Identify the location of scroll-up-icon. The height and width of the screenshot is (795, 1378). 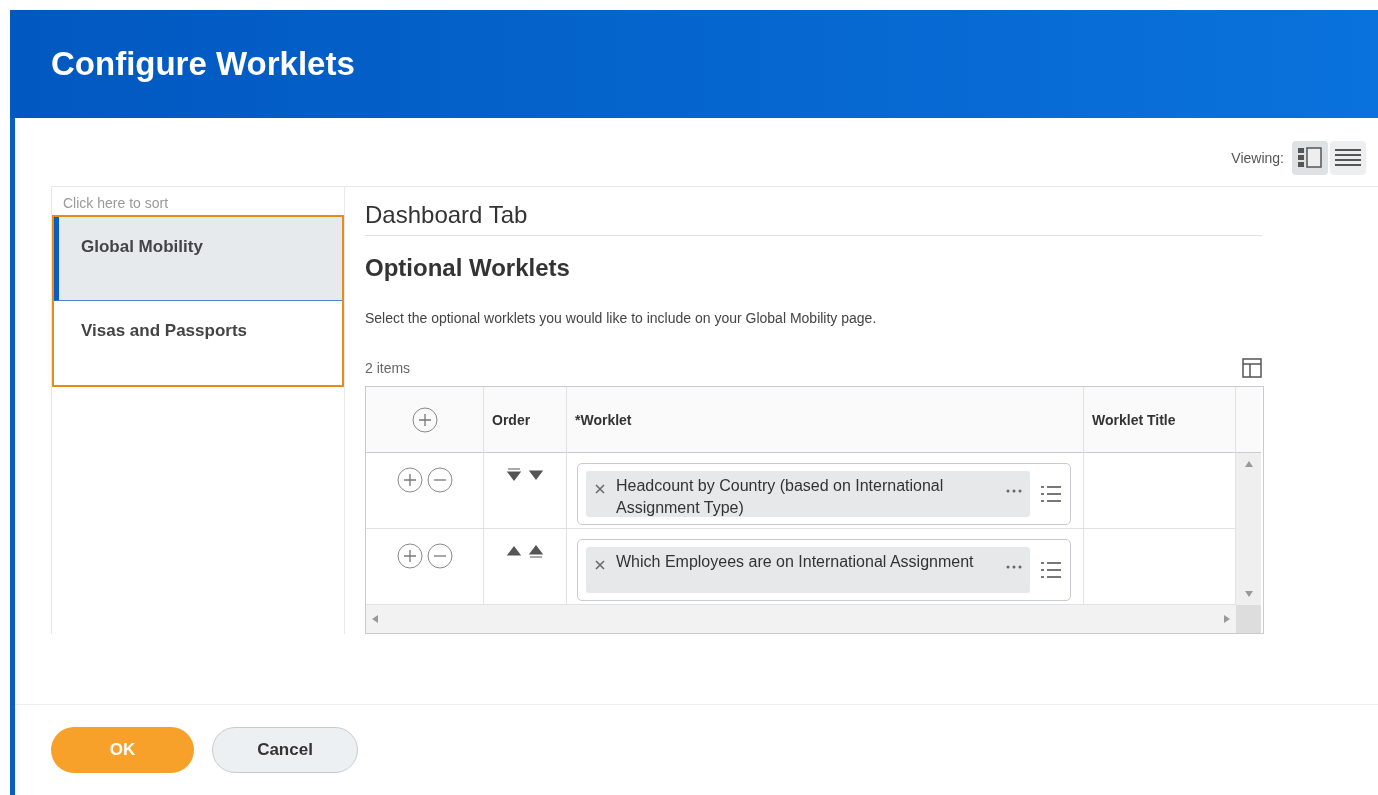
(1248, 464).